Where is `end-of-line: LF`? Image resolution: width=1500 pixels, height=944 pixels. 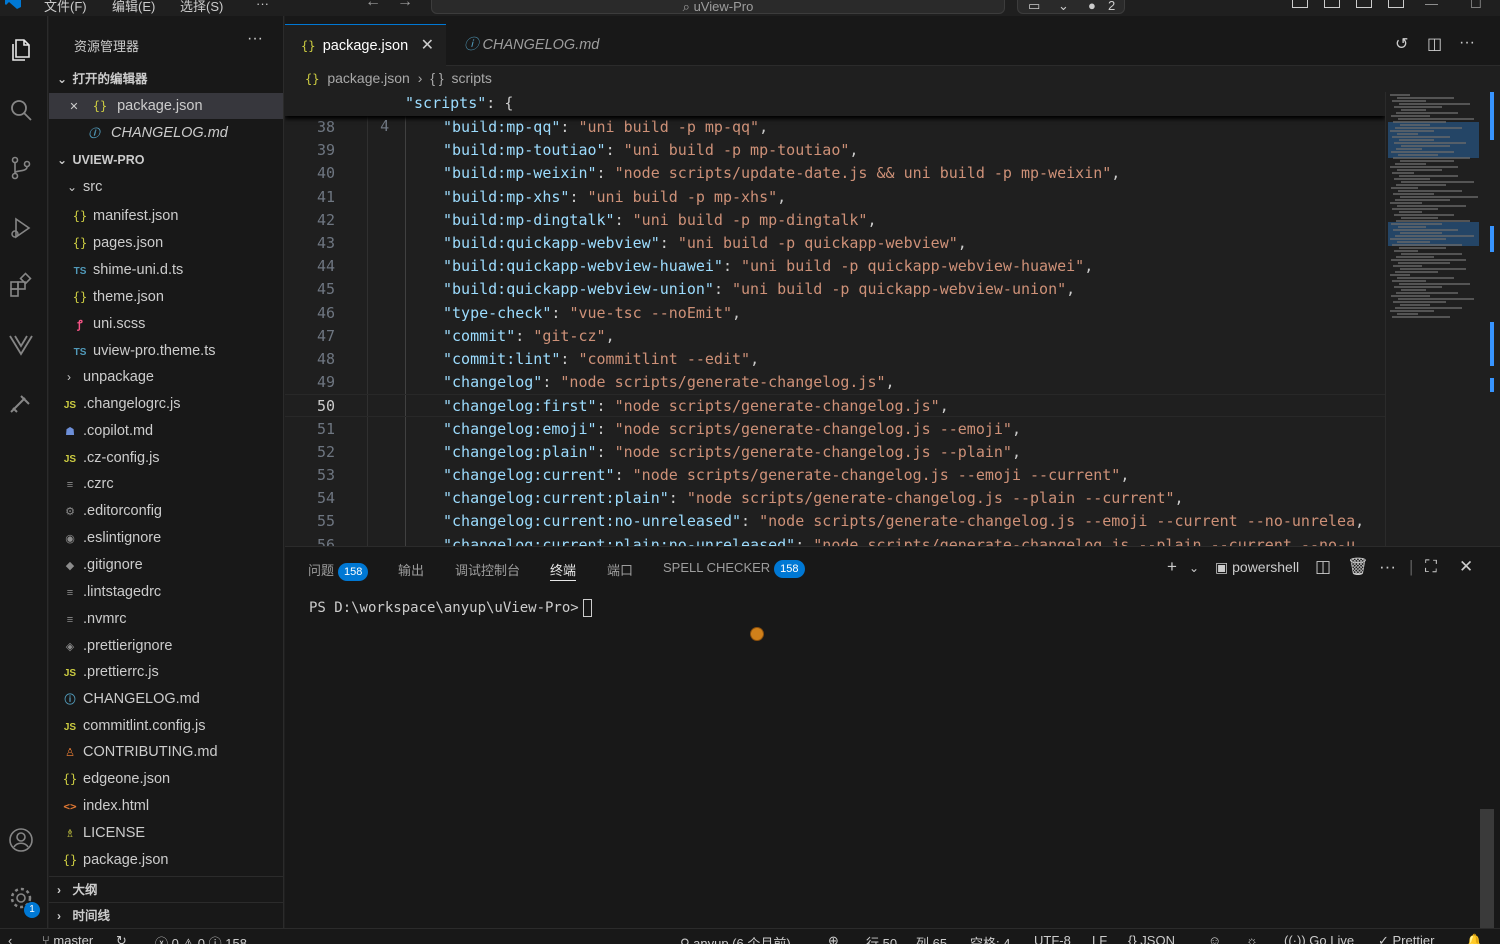 end-of-line: LF is located at coordinates (1099, 938).